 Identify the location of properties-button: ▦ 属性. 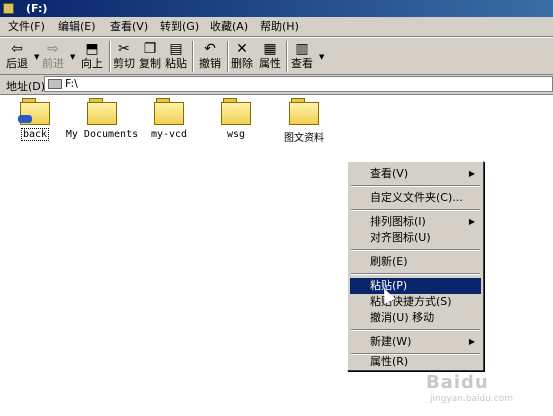
(270, 56).